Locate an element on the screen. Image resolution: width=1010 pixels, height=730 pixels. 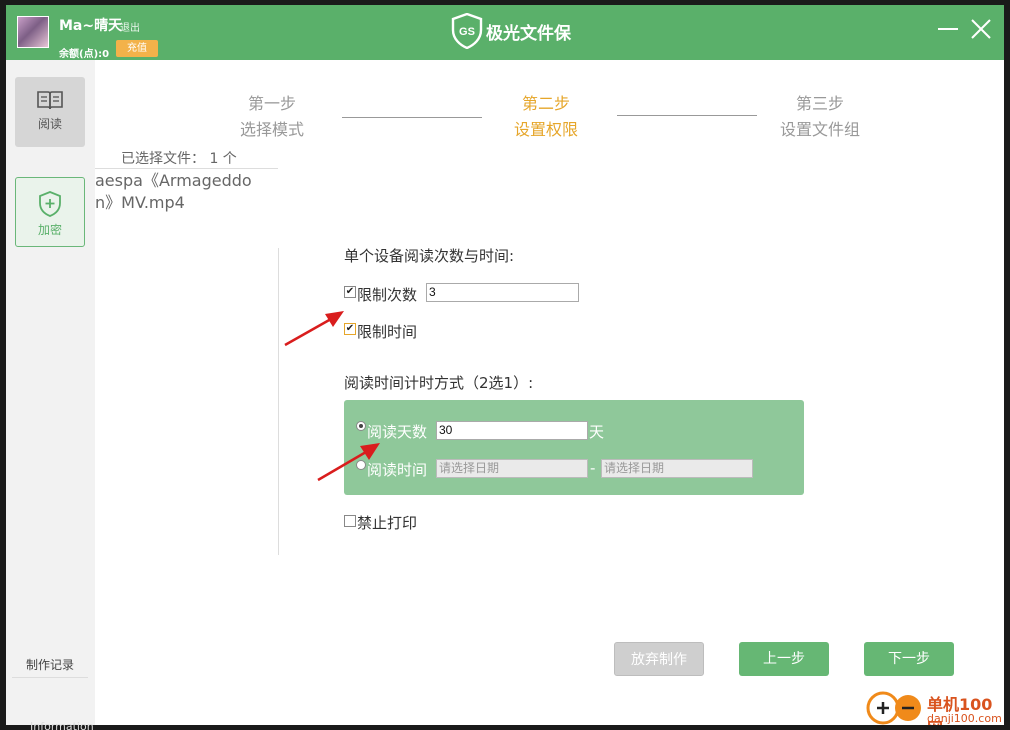
records-link: 制作记录 is located at coordinates (50, 667).